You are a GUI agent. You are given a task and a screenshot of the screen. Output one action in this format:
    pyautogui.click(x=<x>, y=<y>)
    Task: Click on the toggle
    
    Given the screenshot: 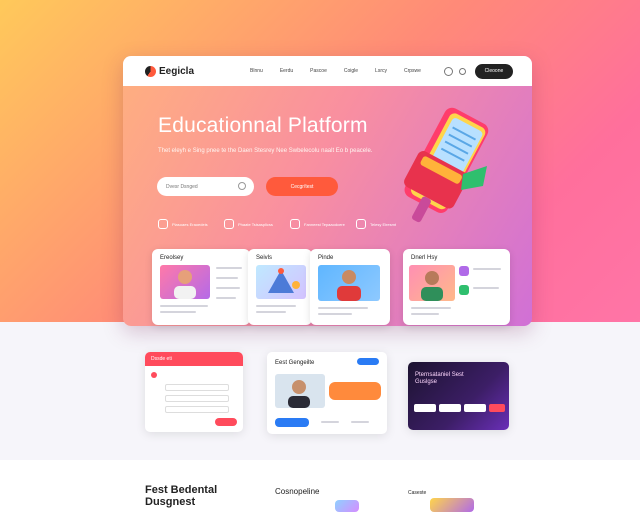 What is the action you would take?
    pyautogui.click(x=368, y=361)
    